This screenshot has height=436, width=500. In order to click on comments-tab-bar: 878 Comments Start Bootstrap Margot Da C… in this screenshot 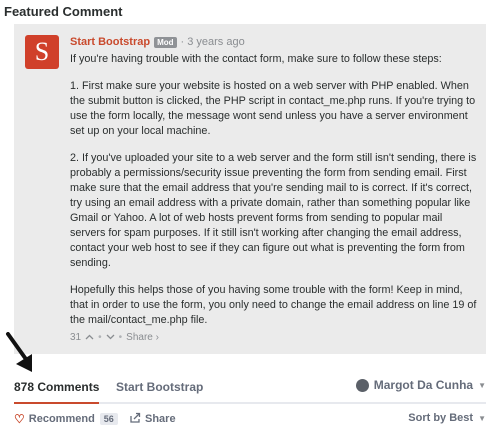, I will do `click(250, 391)`.